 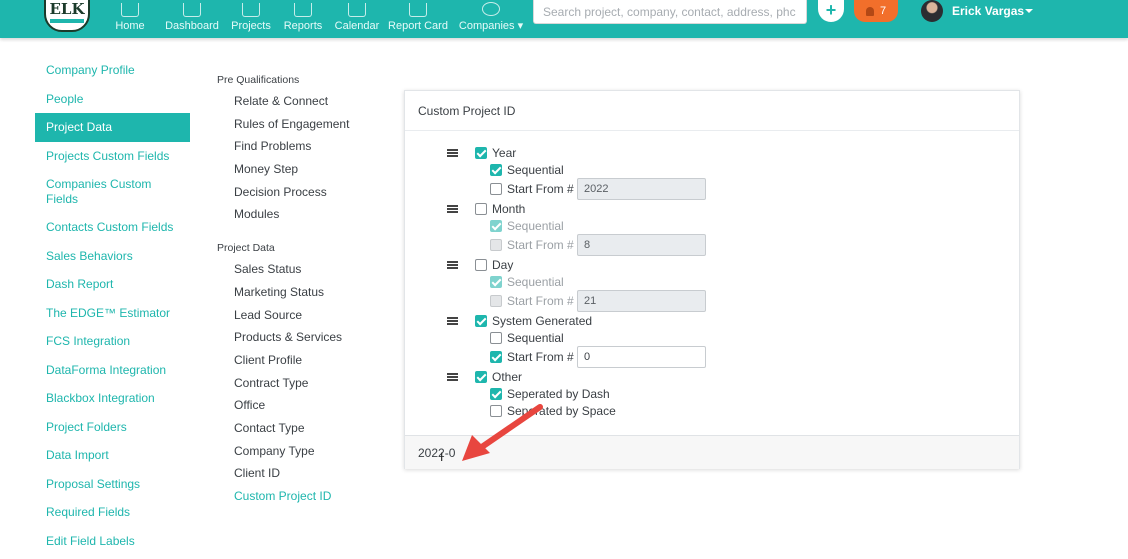 I want to click on day-start-from-input: 21, so click(x=641, y=301).